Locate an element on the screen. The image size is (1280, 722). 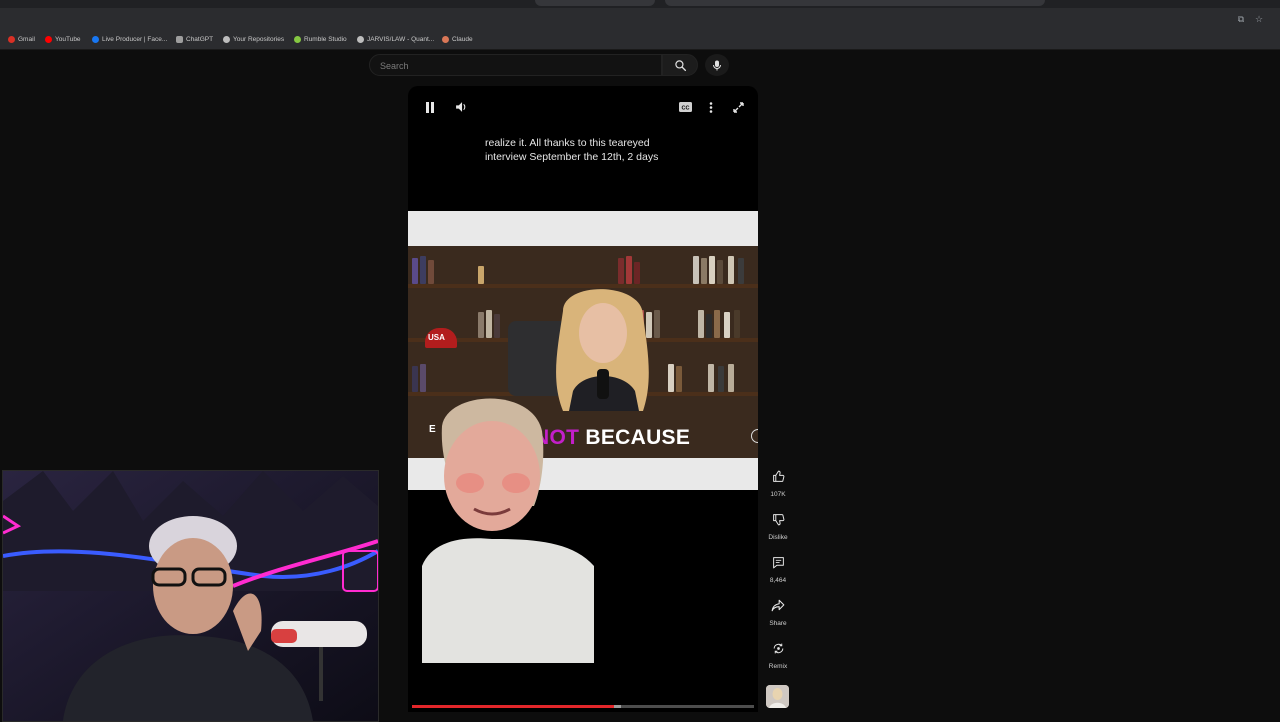
remix-label: Remix is located at coordinates (778, 666).